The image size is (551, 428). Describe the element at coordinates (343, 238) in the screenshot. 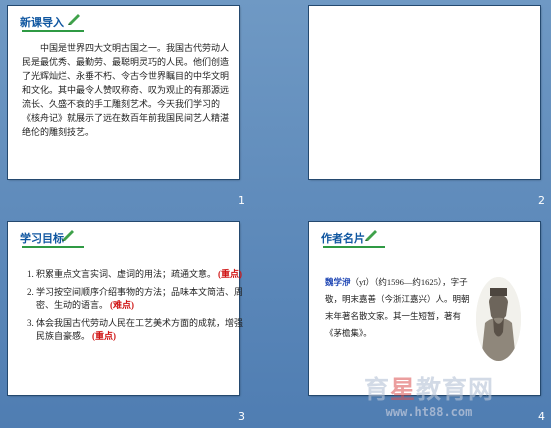

I see `slide-title: 作者名片` at that location.